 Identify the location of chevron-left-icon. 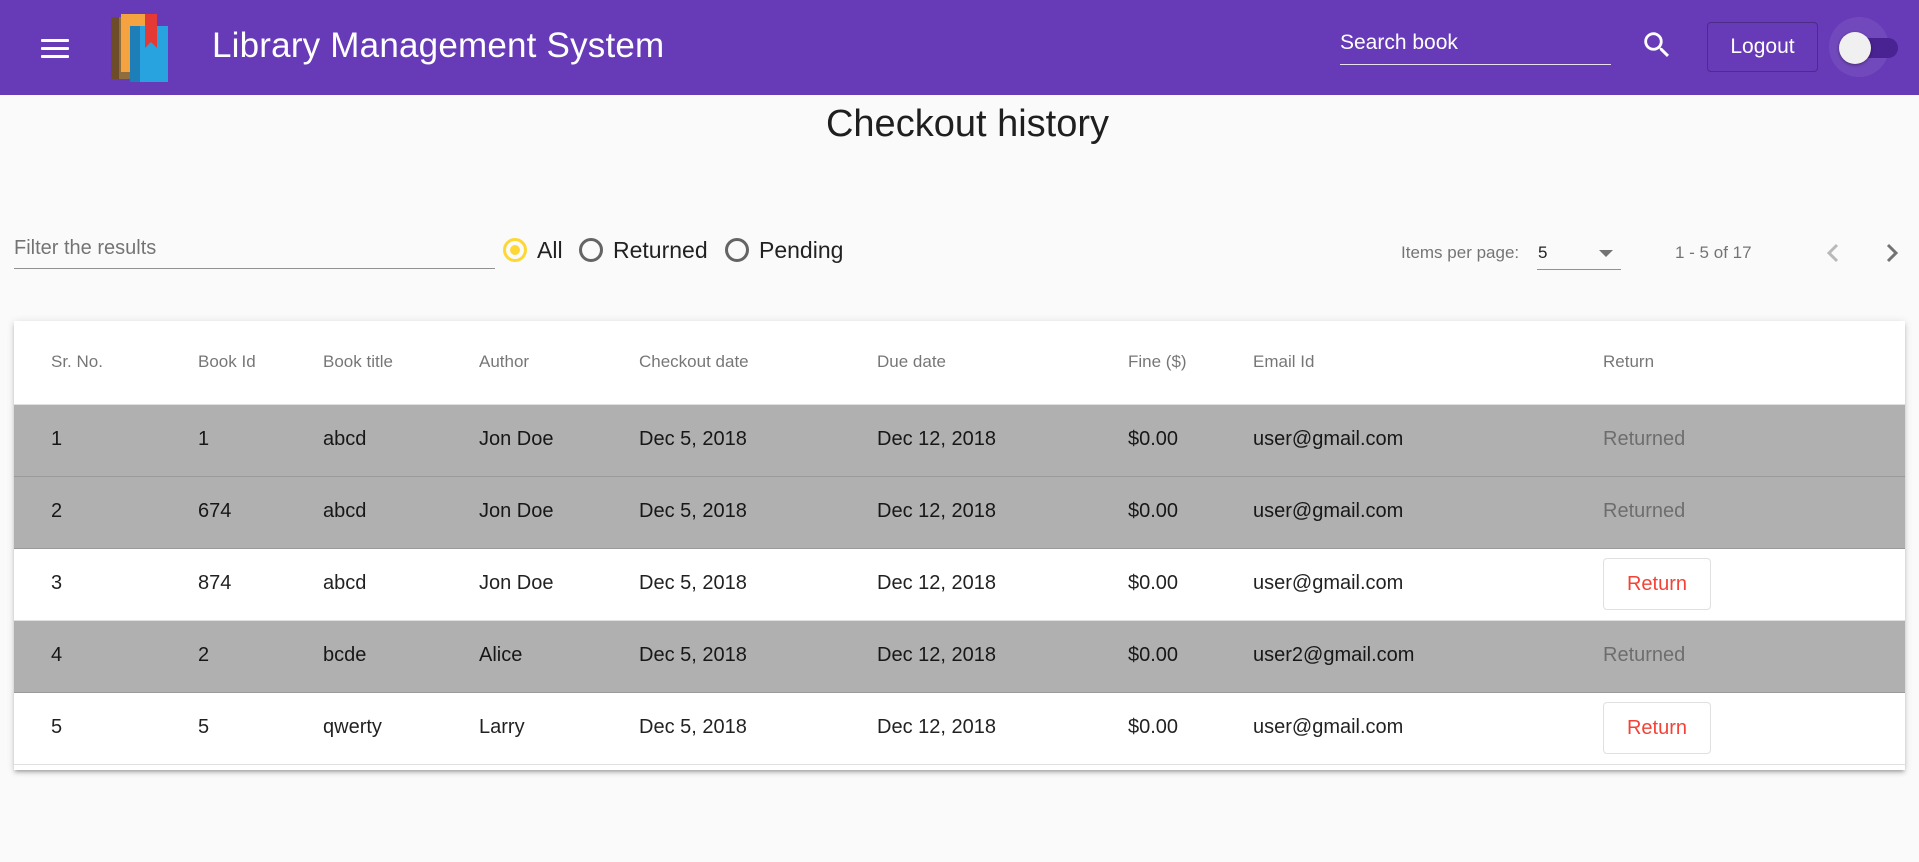
(1832, 253).